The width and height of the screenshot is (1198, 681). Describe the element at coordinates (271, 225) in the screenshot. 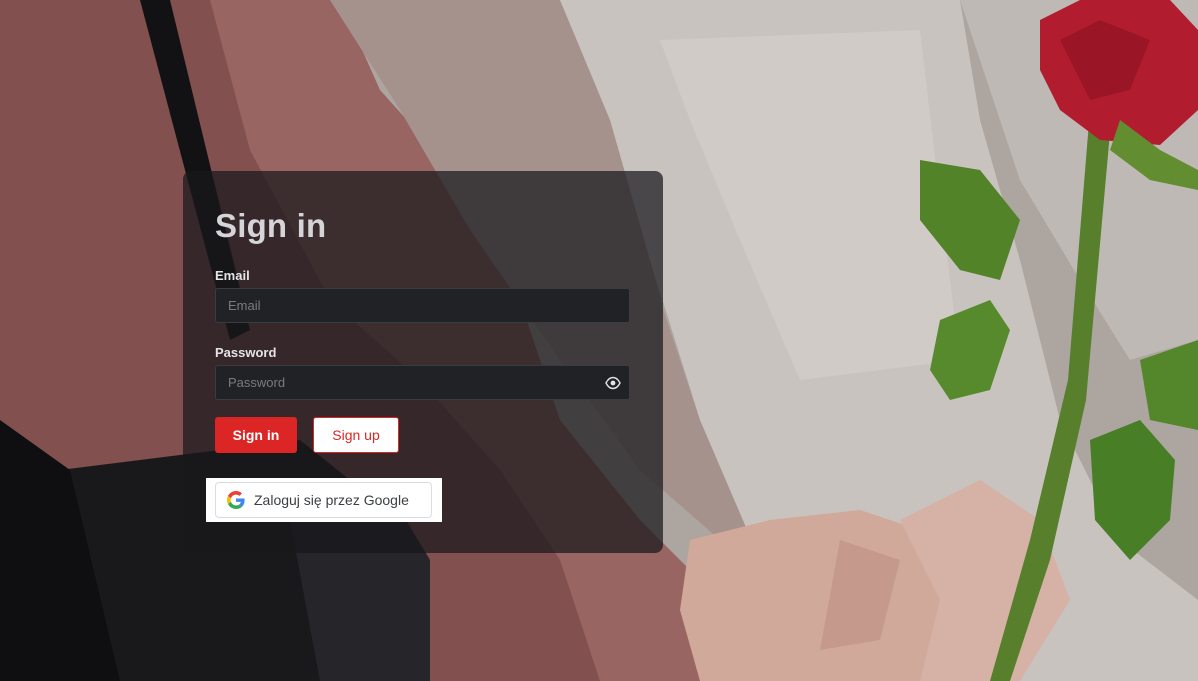

I see `page-title: Sign in` at that location.